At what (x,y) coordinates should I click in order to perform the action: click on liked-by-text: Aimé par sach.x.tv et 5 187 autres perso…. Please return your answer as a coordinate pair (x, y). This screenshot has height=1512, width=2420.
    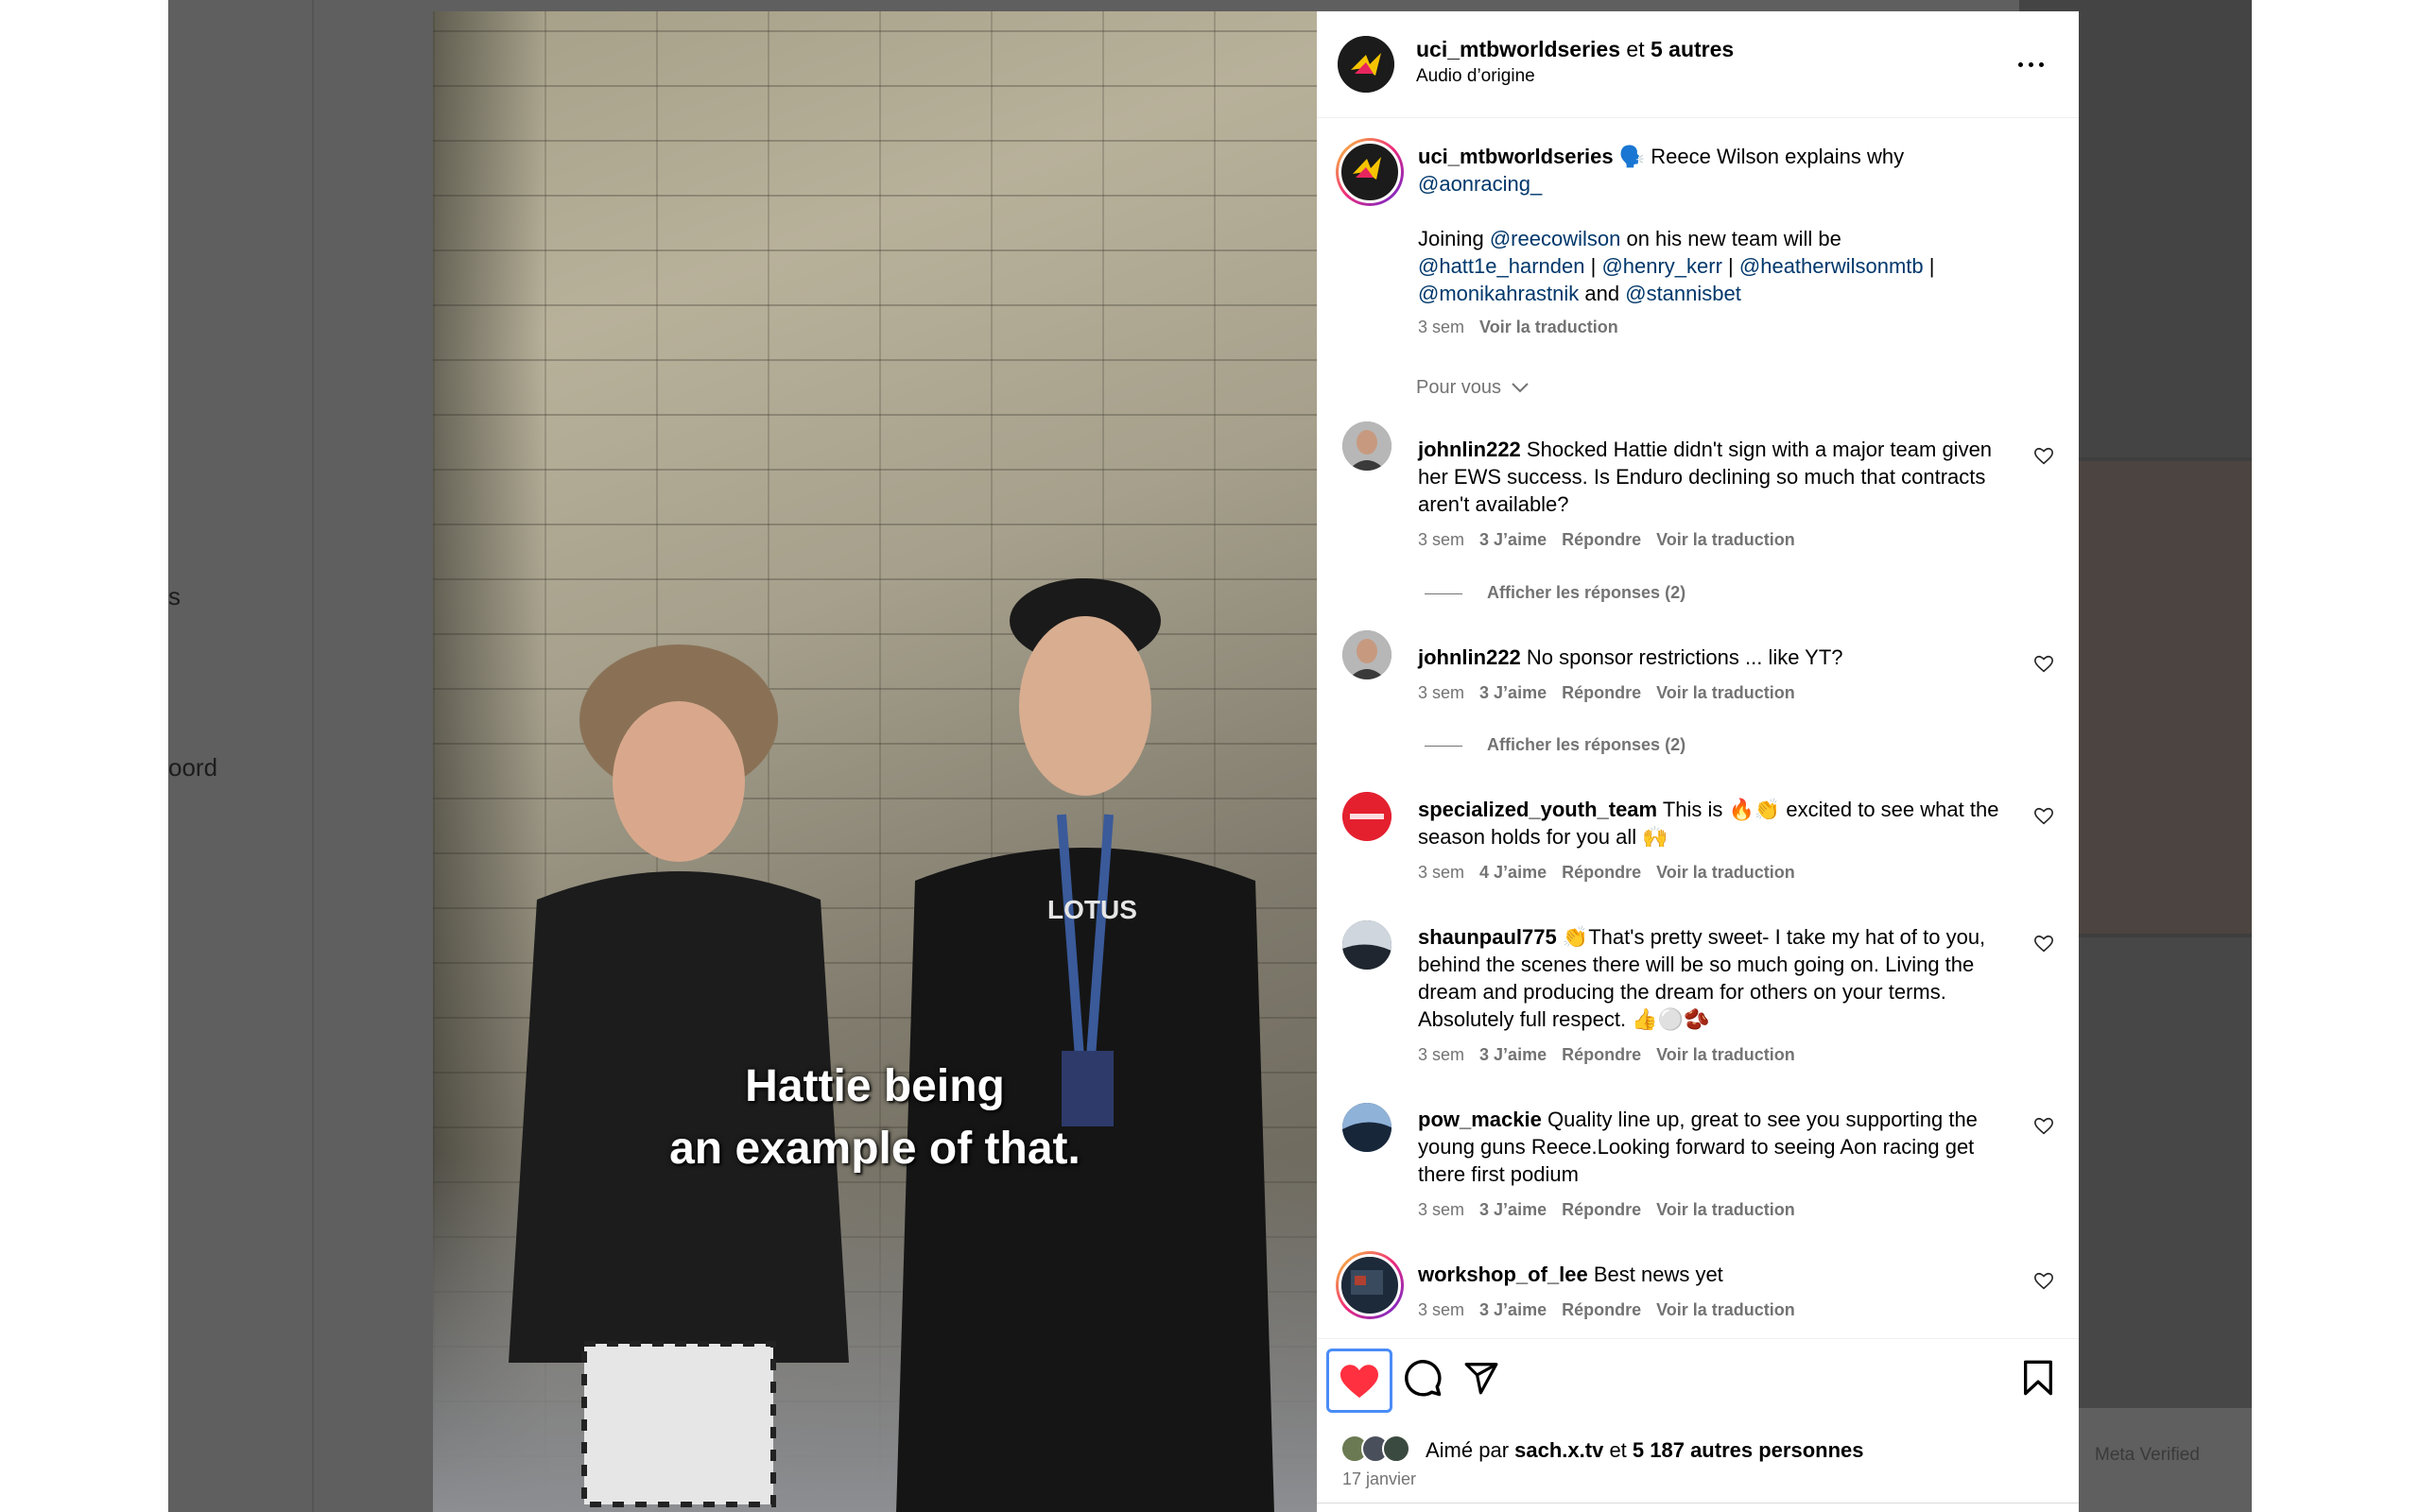
    Looking at the image, I should click on (1644, 1450).